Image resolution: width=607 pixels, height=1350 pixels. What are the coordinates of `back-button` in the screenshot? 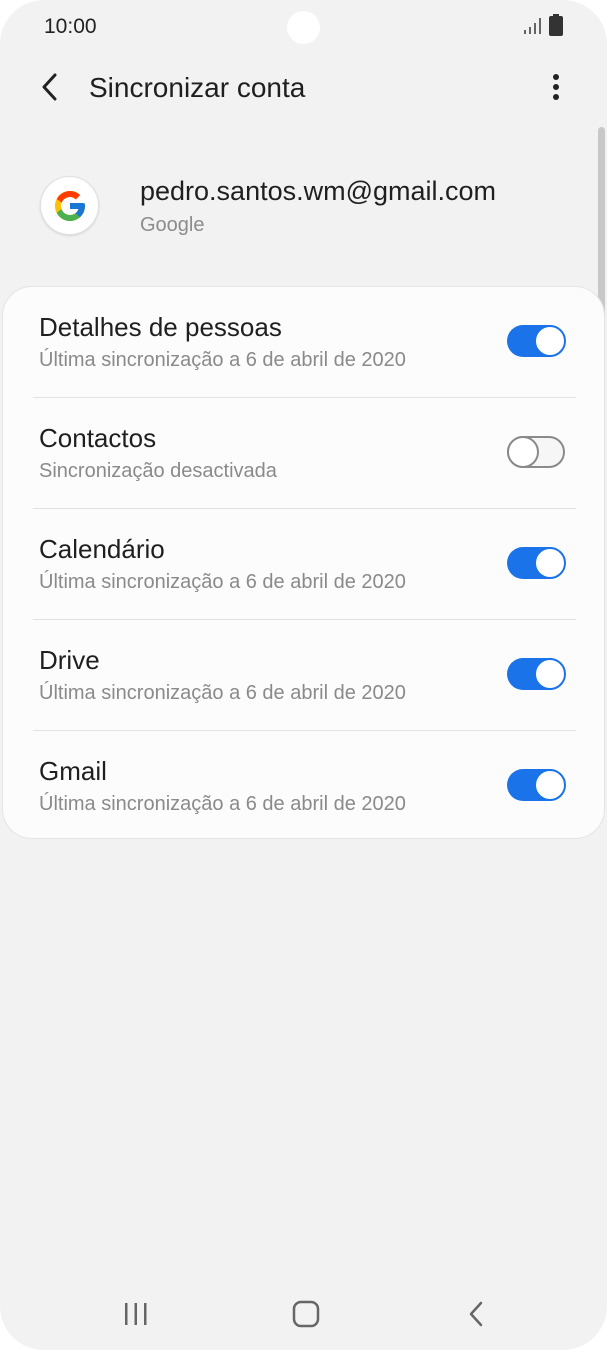 It's located at (50, 87).